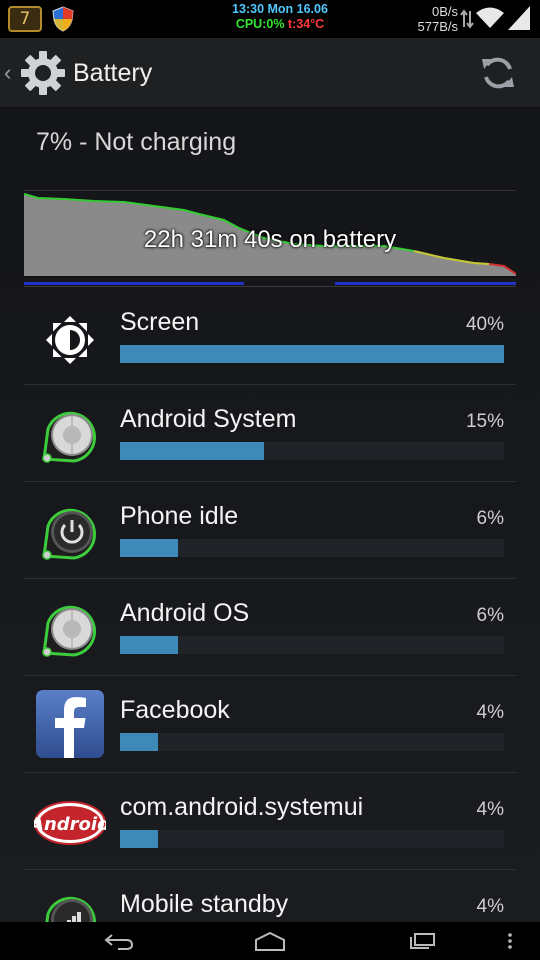 The width and height of the screenshot is (540, 960). Describe the element at coordinates (260, 24) in the screenshot. I see `status-cpu: CPU:0%` at that location.